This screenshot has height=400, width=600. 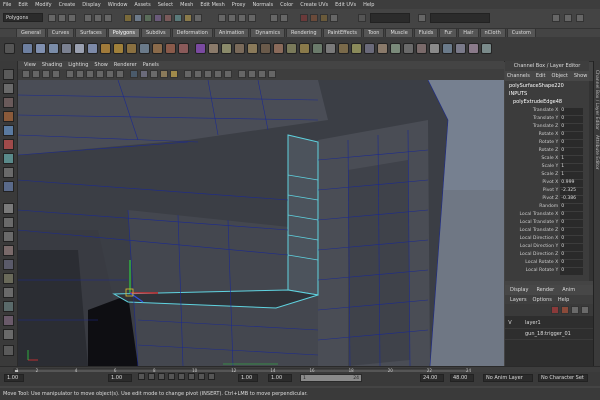 What do you see at coordinates (422, 18) in the screenshot?
I see `toggle-sidebar-icon` at bounding box center [422, 18].